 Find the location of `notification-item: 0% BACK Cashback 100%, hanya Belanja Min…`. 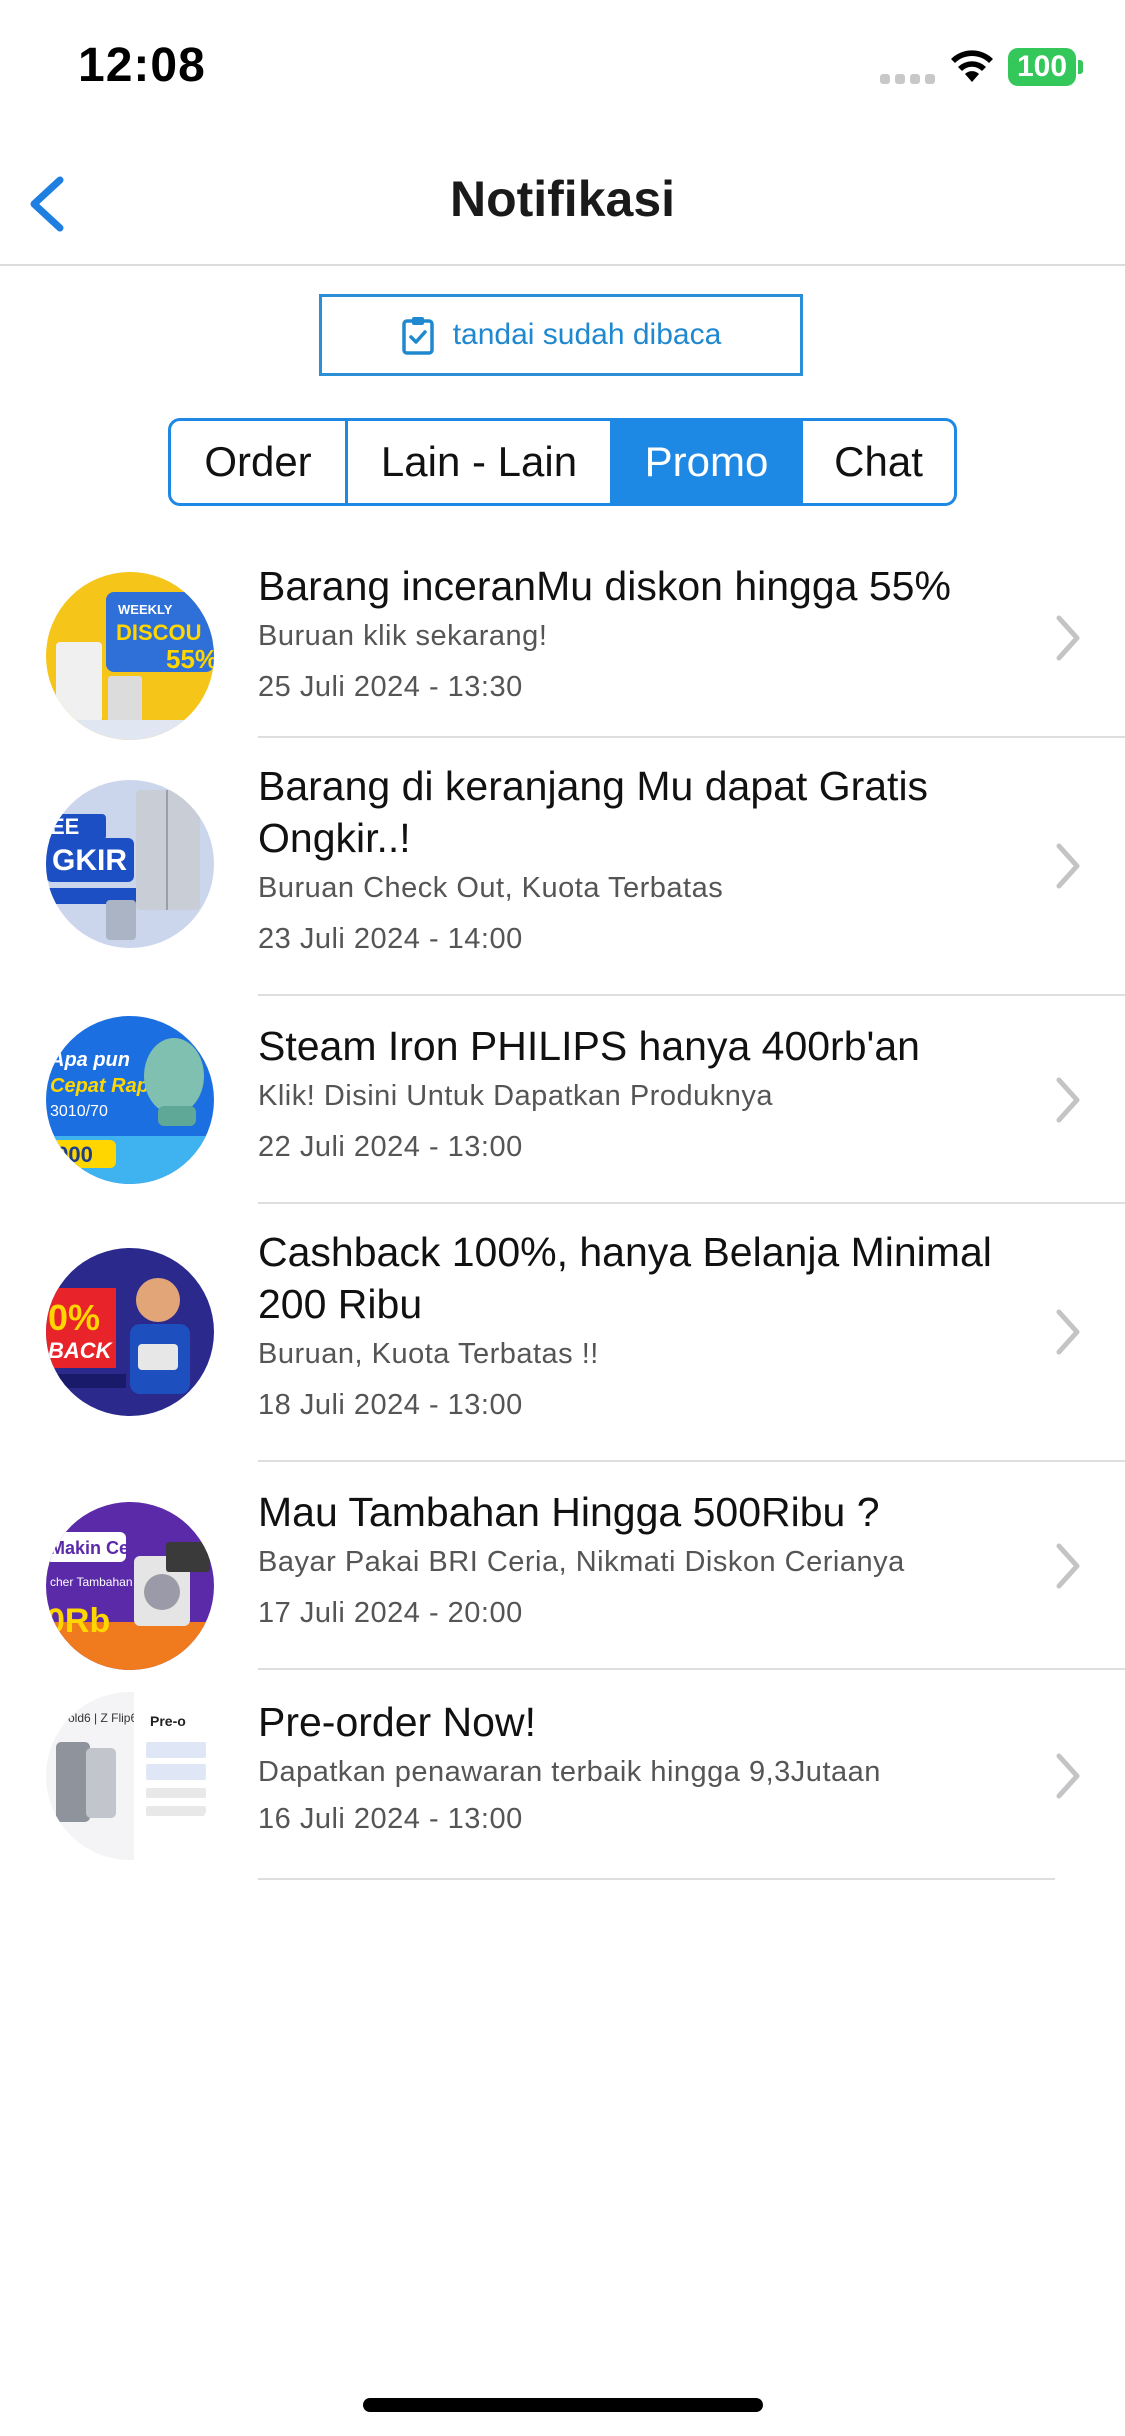

notification-item: 0% BACK Cashback 100%, hanya Belanja Min… is located at coordinates (562, 1333).